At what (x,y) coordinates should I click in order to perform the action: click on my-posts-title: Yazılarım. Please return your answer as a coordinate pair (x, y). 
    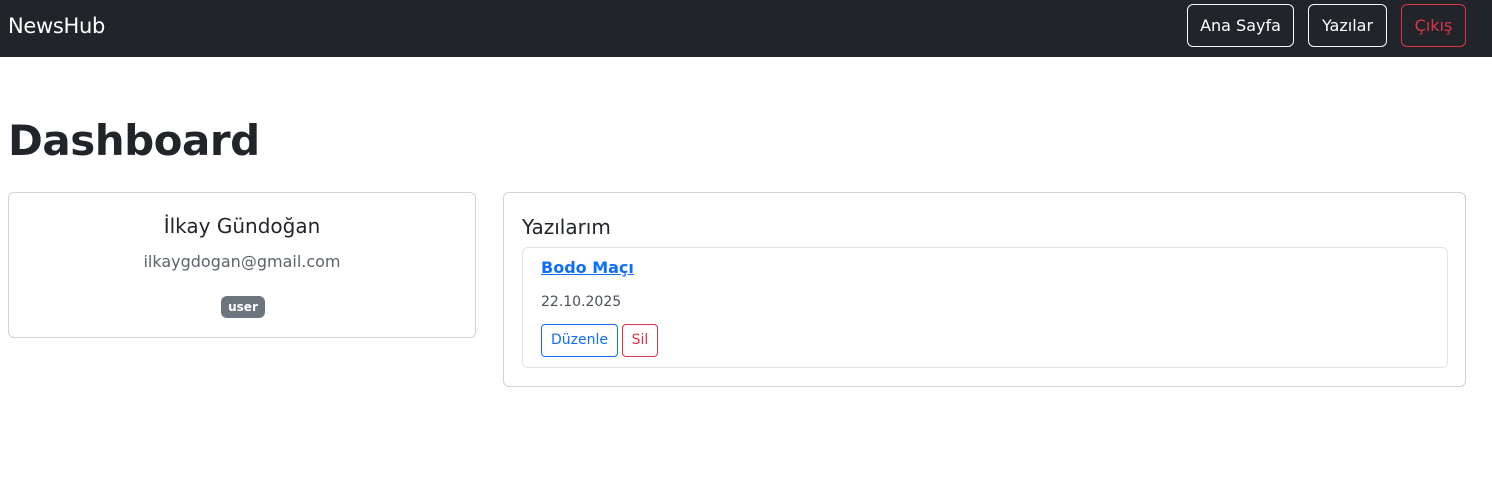
    Looking at the image, I should click on (566, 227).